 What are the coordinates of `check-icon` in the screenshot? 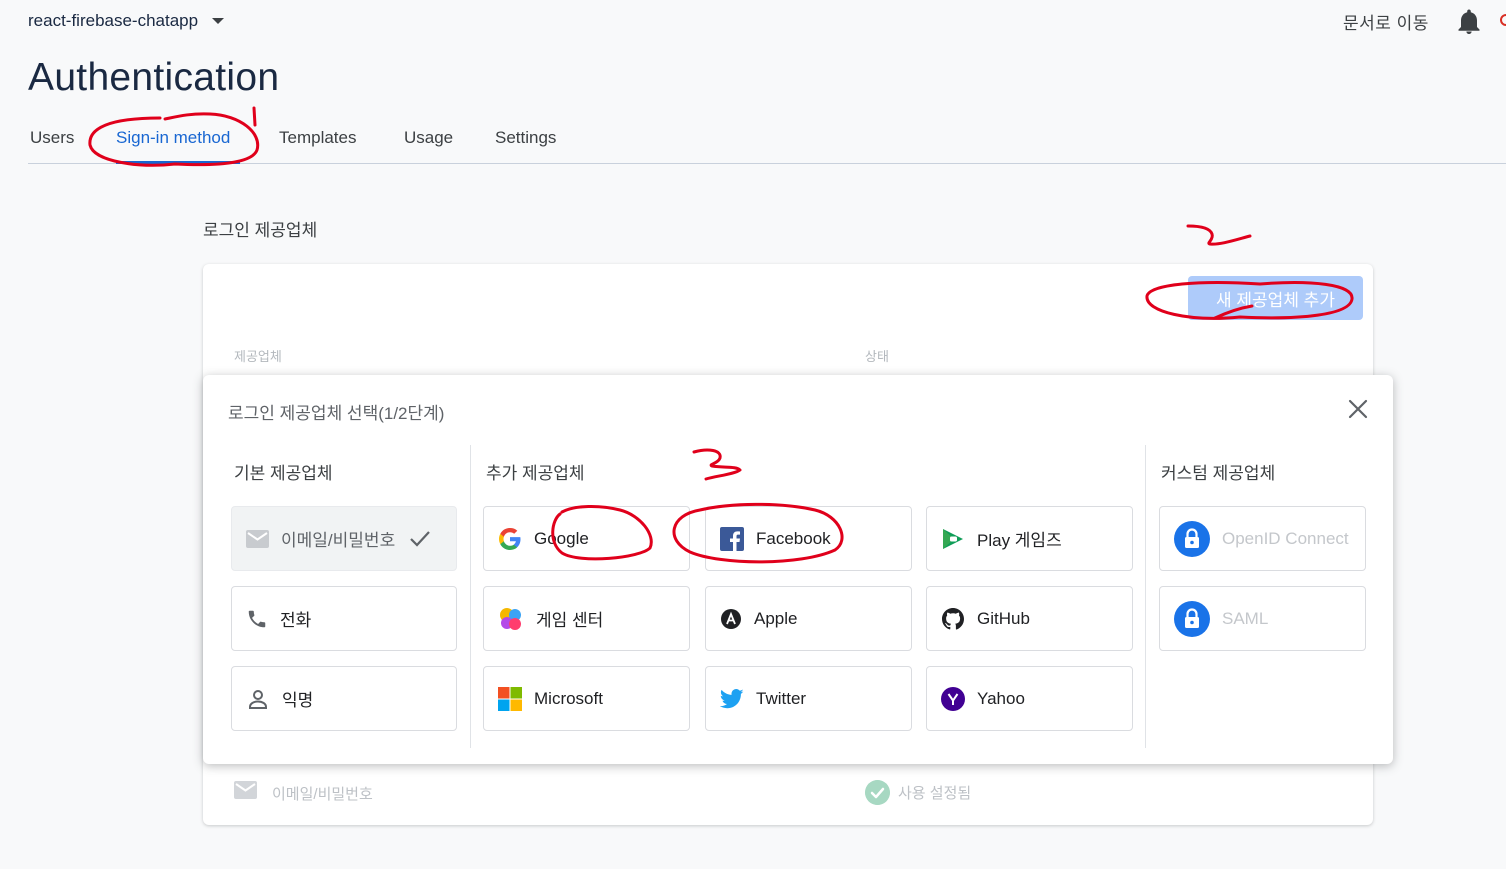 It's located at (420, 538).